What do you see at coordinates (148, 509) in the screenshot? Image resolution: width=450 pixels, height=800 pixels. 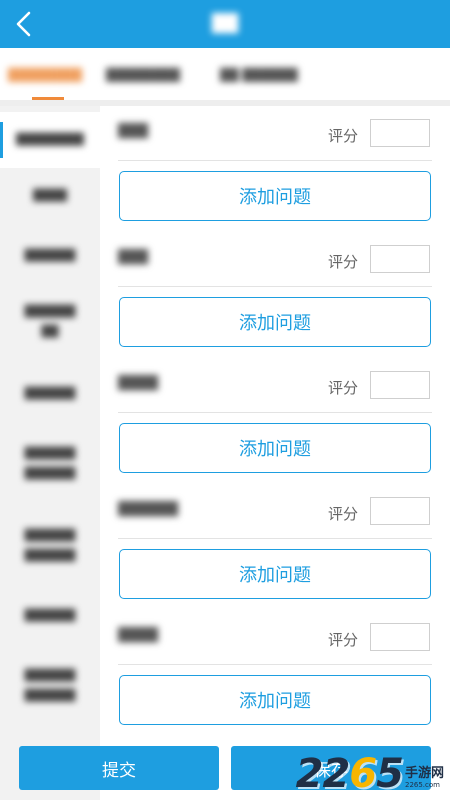 I see `question-name: ██████` at bounding box center [148, 509].